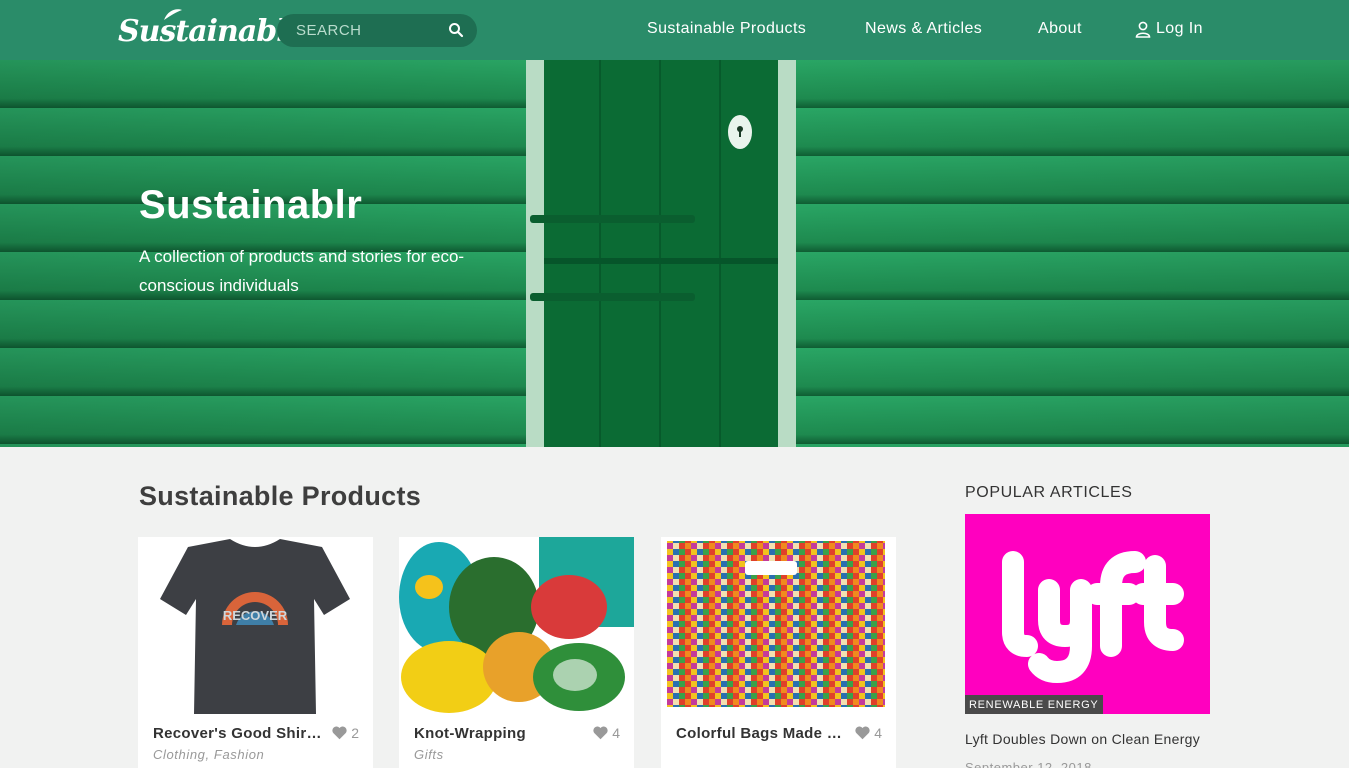  Describe the element at coordinates (1179, 29) in the screenshot. I see `nav-link-login: Log In` at that location.